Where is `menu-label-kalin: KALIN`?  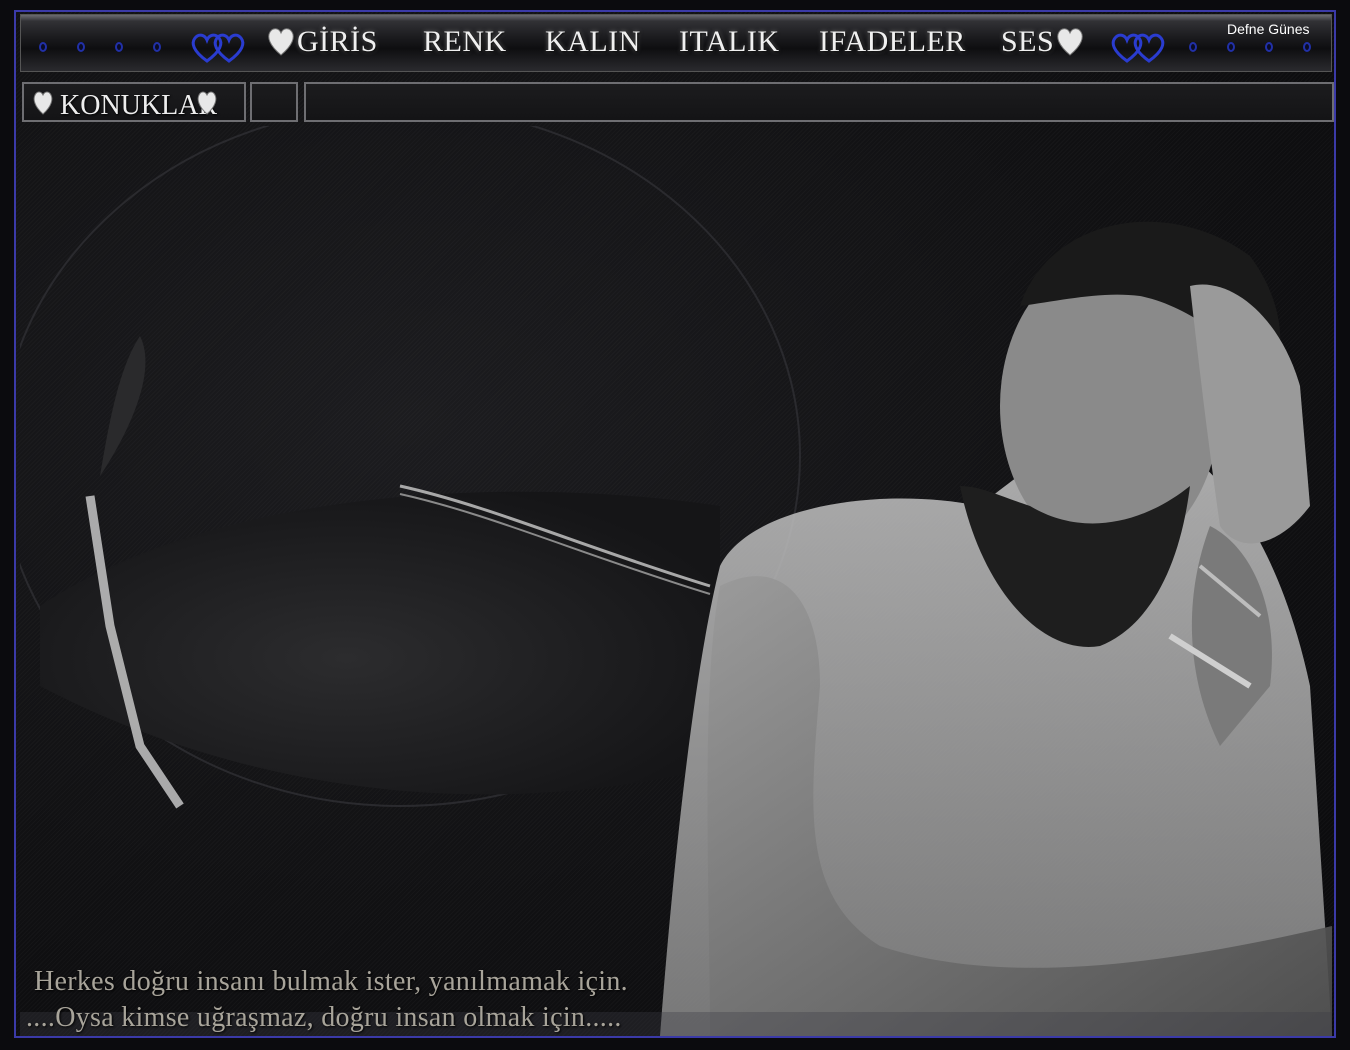
menu-label-kalin: KALIN is located at coordinates (593, 41).